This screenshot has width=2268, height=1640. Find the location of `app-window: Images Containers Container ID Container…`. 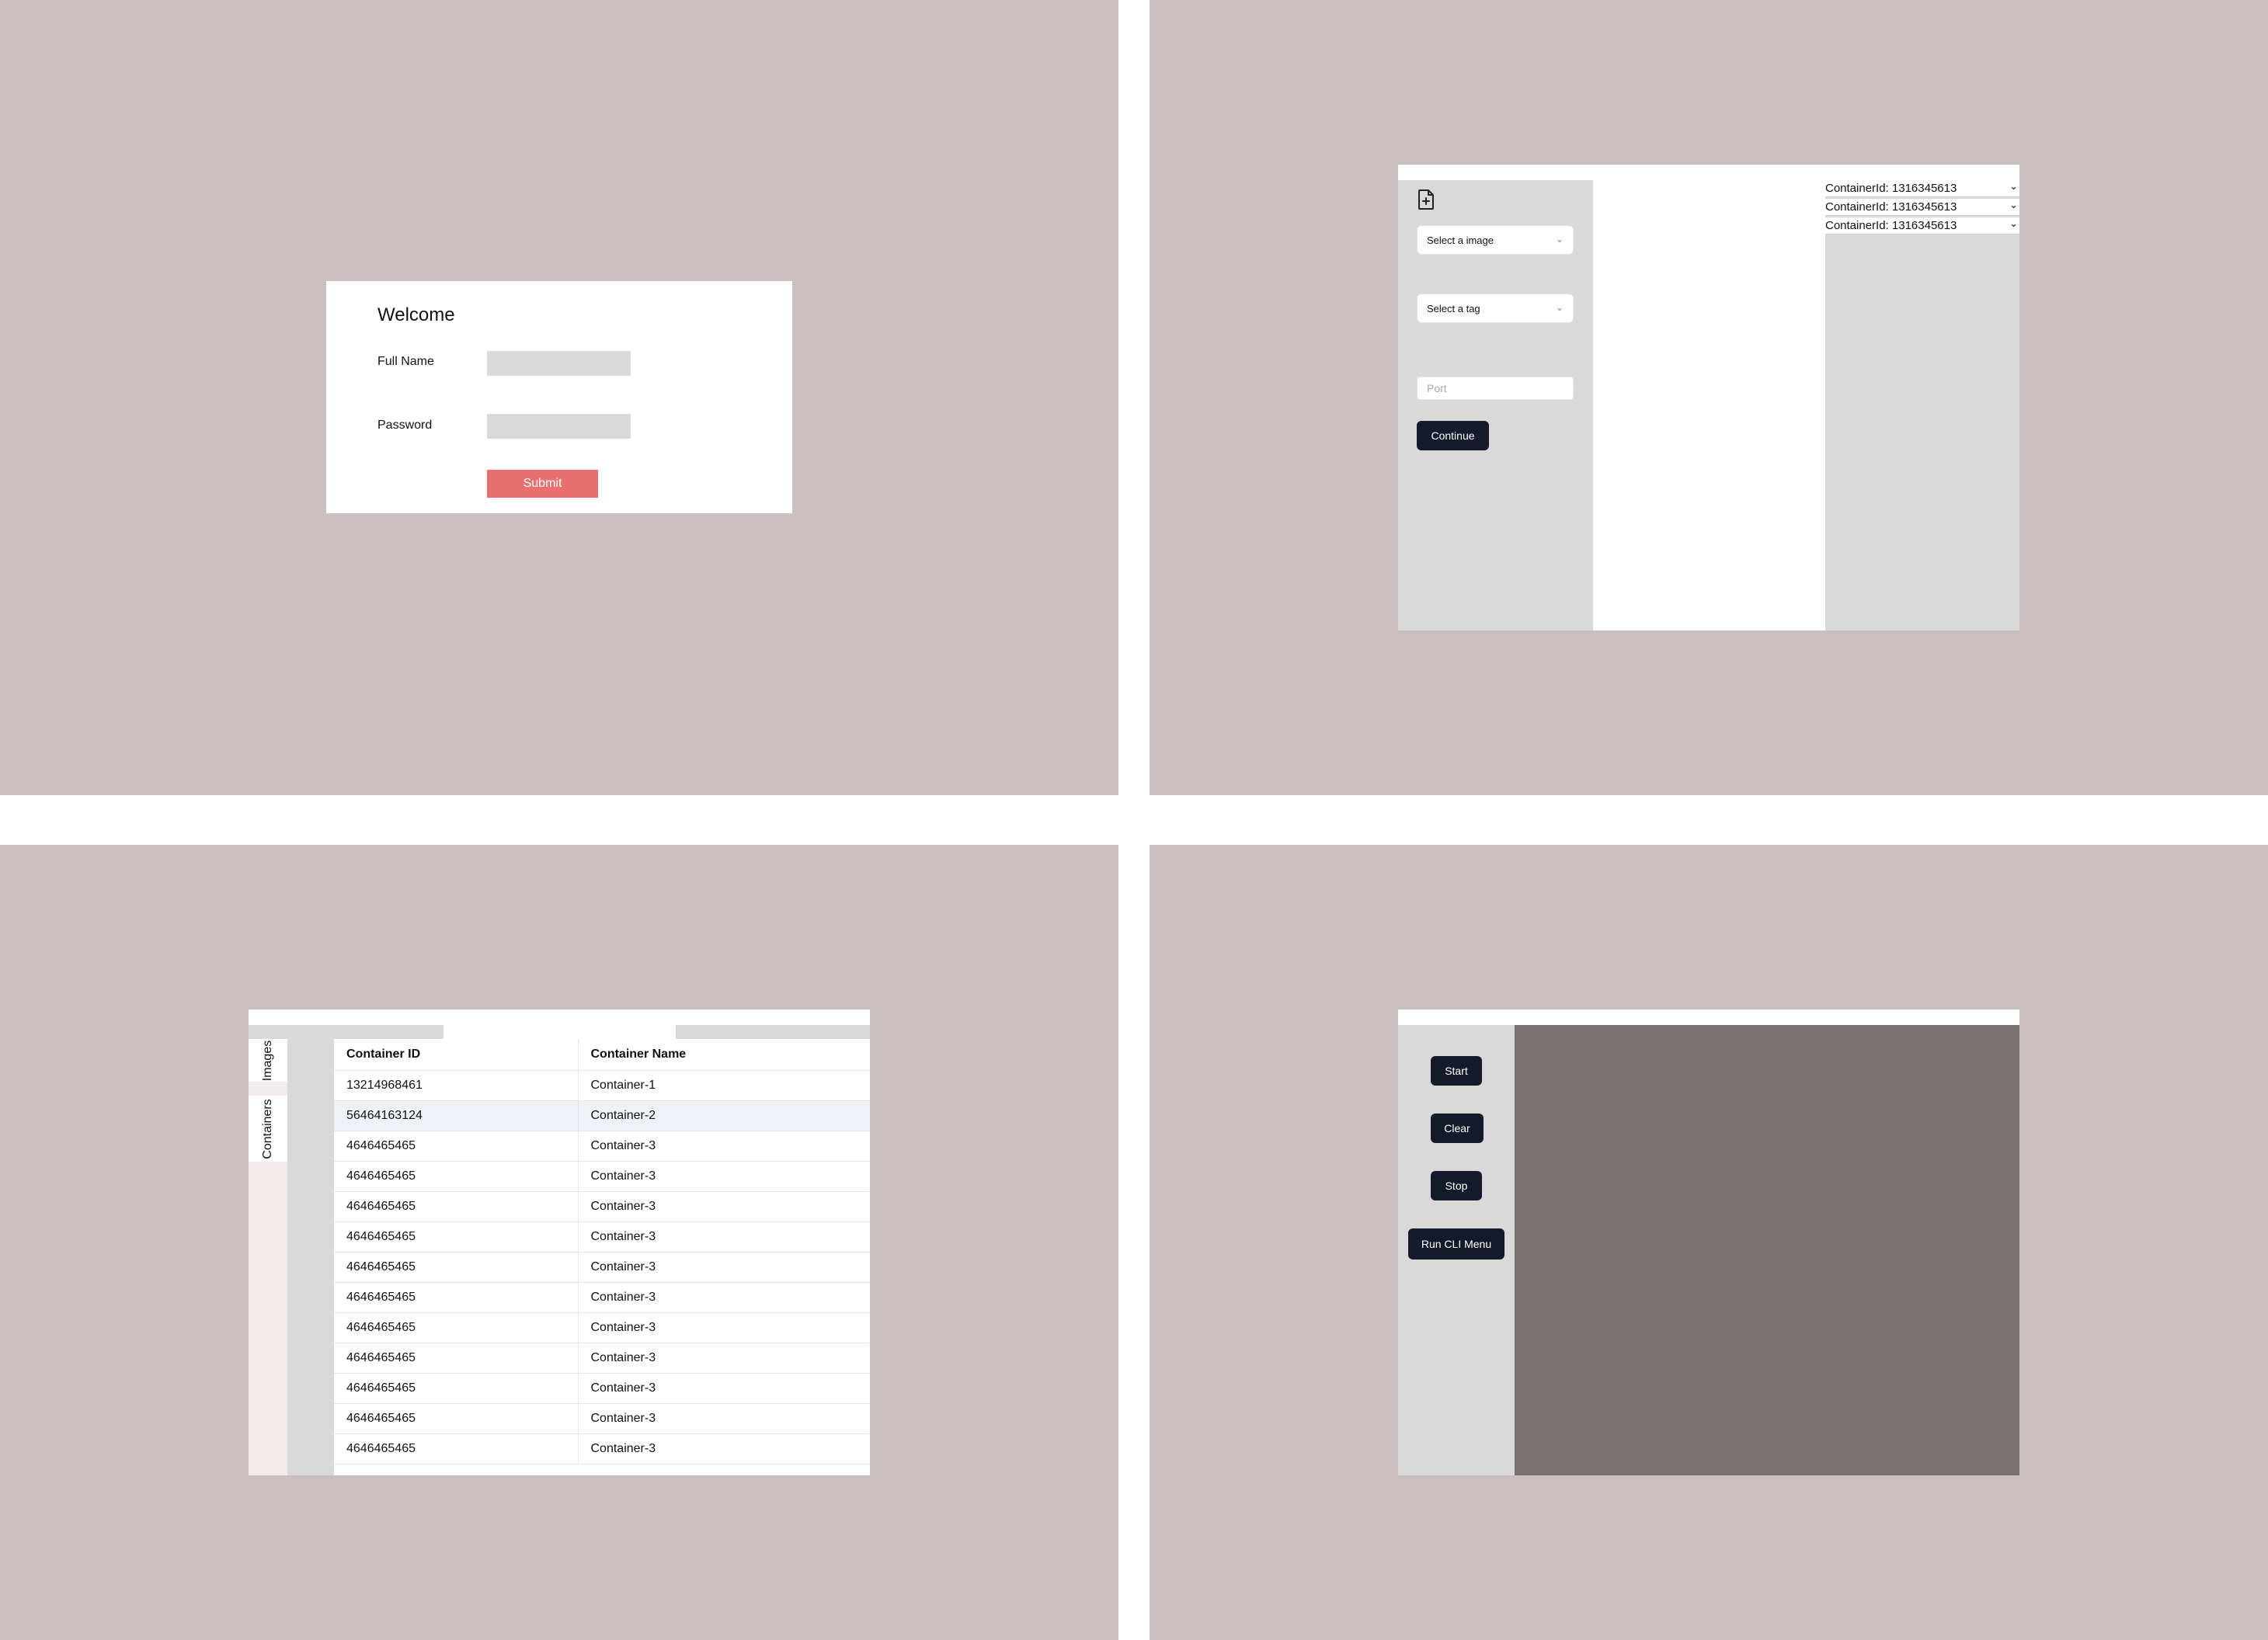

app-window: Images Containers Container ID Container… is located at coordinates (559, 1242).